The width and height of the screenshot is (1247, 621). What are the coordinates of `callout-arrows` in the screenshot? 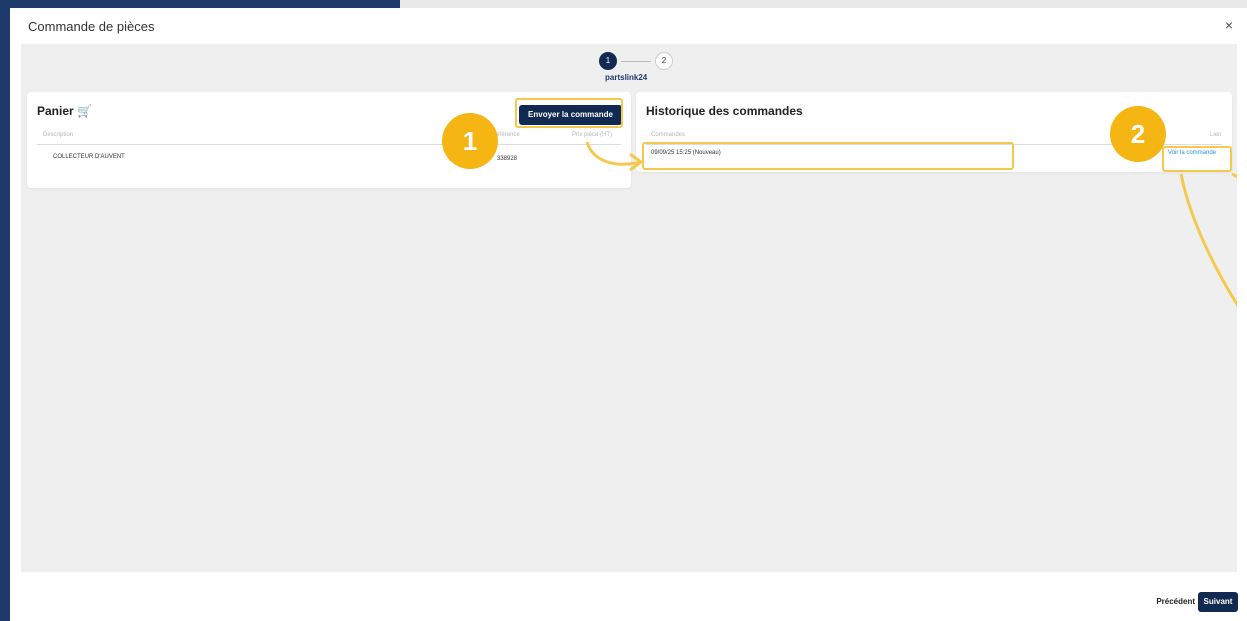 It's located at (911, 224).